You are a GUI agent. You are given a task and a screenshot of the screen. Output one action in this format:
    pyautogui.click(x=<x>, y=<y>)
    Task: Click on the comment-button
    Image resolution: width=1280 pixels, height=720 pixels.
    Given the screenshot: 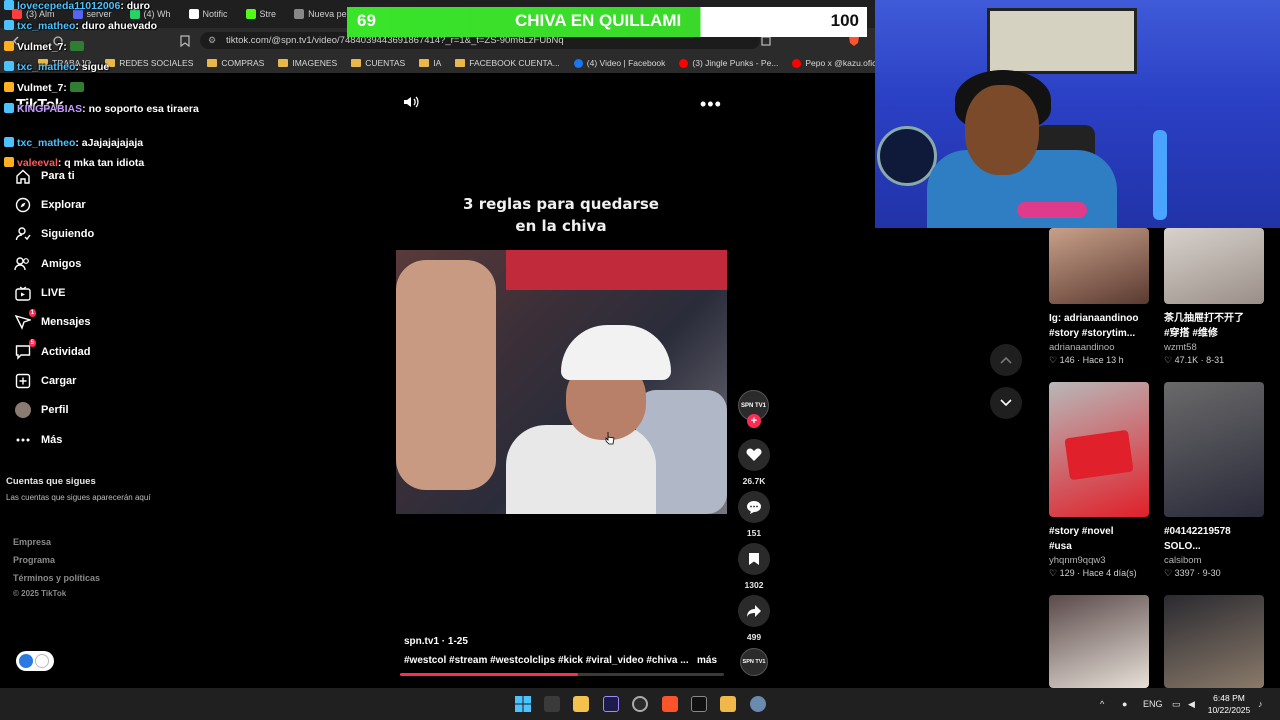 What is the action you would take?
    pyautogui.click(x=754, y=507)
    